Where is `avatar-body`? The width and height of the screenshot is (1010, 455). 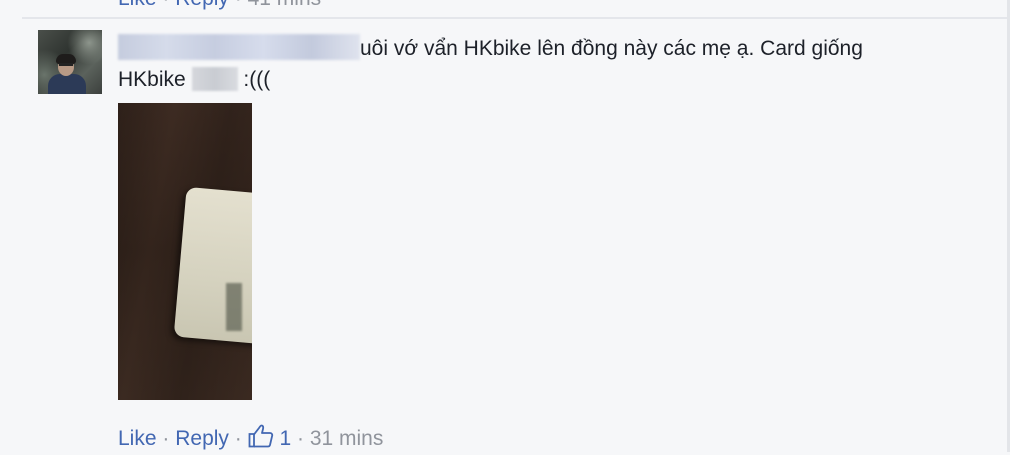
avatar-body is located at coordinates (67, 84).